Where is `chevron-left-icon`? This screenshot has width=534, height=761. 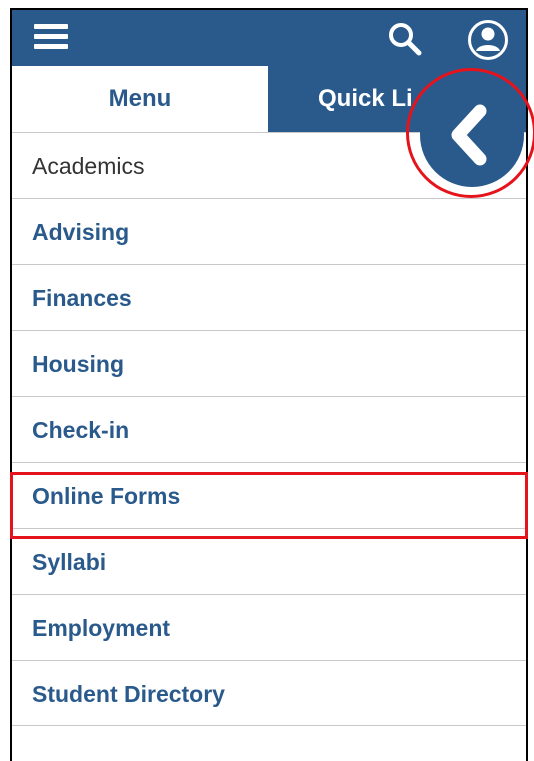 chevron-left-icon is located at coordinates (469, 135).